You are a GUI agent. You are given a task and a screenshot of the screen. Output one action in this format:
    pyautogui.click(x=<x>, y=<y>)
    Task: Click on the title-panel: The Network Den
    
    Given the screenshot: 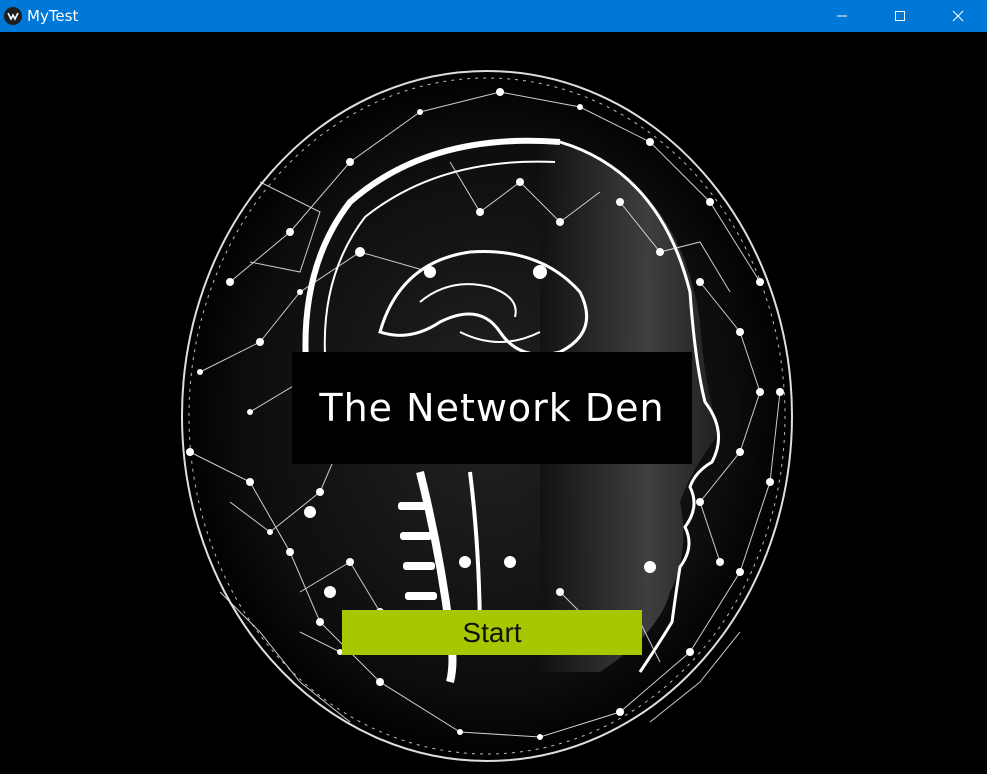 What is the action you would take?
    pyautogui.click(x=492, y=408)
    